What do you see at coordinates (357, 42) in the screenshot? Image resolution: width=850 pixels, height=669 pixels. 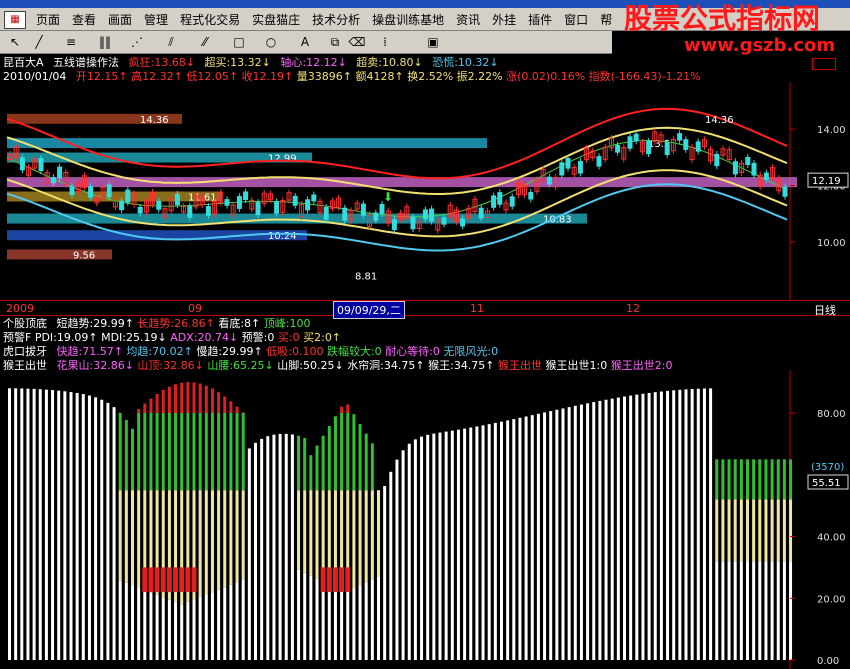 I see `erase-icon: ⌫` at bounding box center [357, 42].